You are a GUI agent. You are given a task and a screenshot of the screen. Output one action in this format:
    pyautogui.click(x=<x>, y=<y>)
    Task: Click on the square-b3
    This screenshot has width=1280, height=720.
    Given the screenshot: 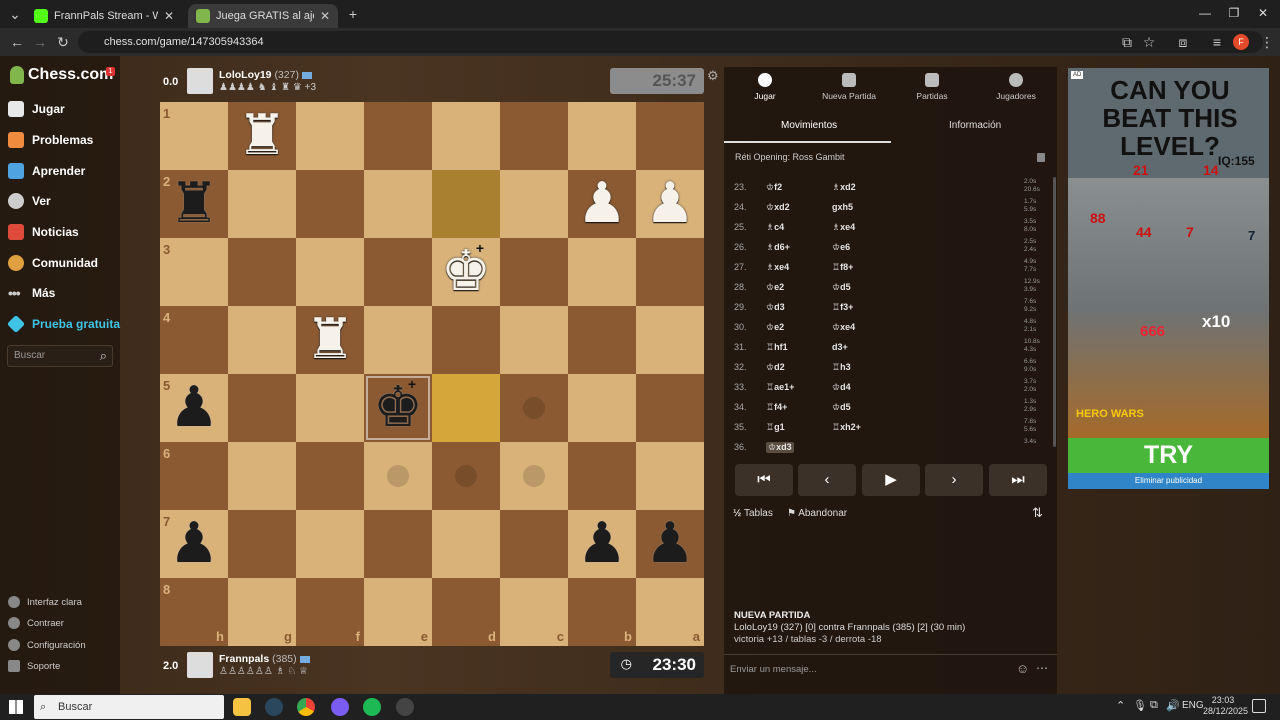 What is the action you would take?
    pyautogui.click(x=602, y=272)
    